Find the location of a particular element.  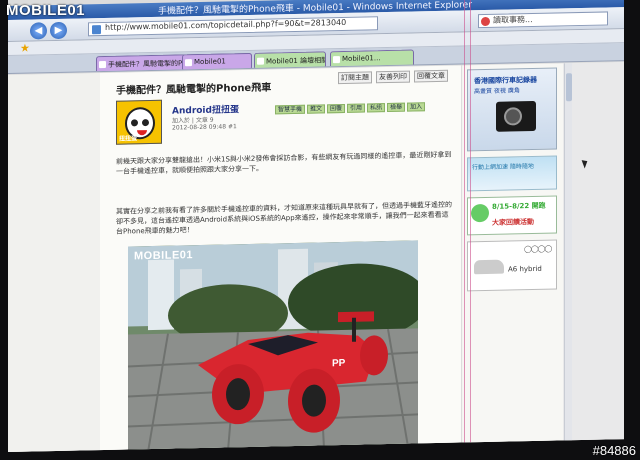

desktop-area is located at coordinates (593, 253).